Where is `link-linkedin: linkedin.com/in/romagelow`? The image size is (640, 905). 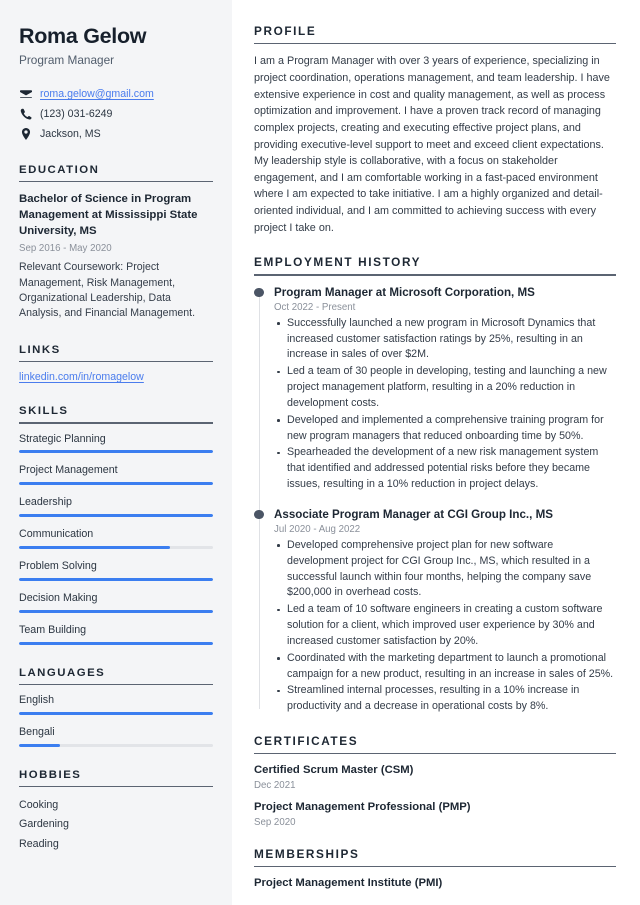
link-linkedin: linkedin.com/in/romagelow is located at coordinates (116, 377).